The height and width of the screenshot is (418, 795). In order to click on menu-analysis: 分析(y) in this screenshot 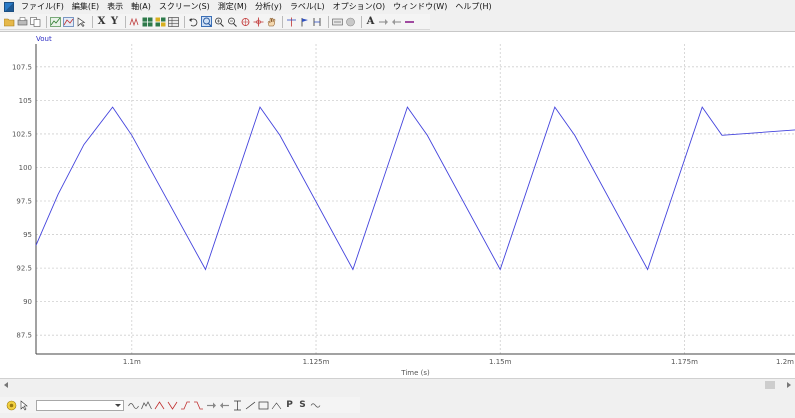, I will do `click(268, 7)`.